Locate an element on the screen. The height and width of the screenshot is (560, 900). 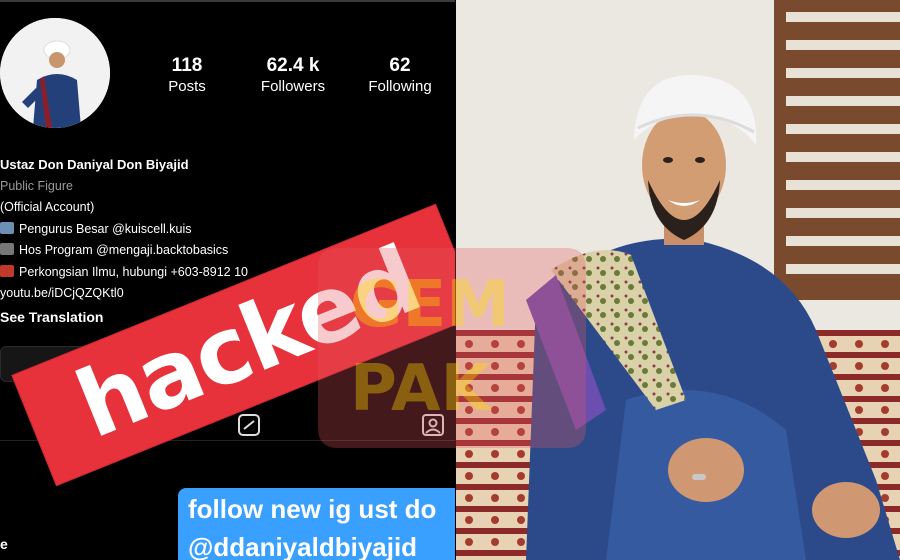
posts-label: Posts is located at coordinates (187, 86).